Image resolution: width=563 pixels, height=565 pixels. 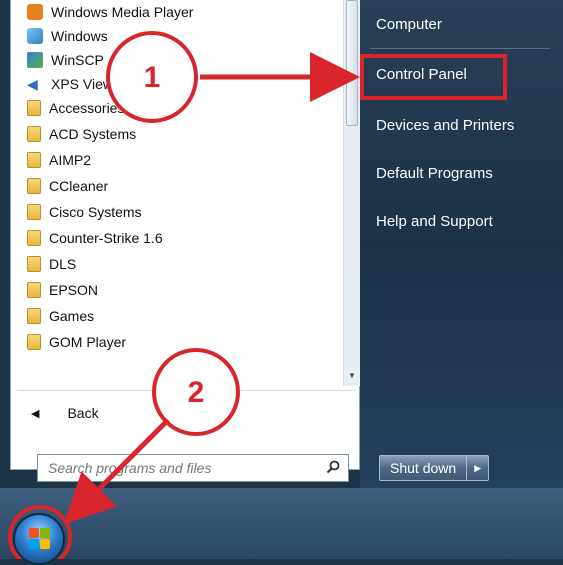 What do you see at coordinates (40, 532) in the screenshot?
I see `start-orb-highlight` at bounding box center [40, 532].